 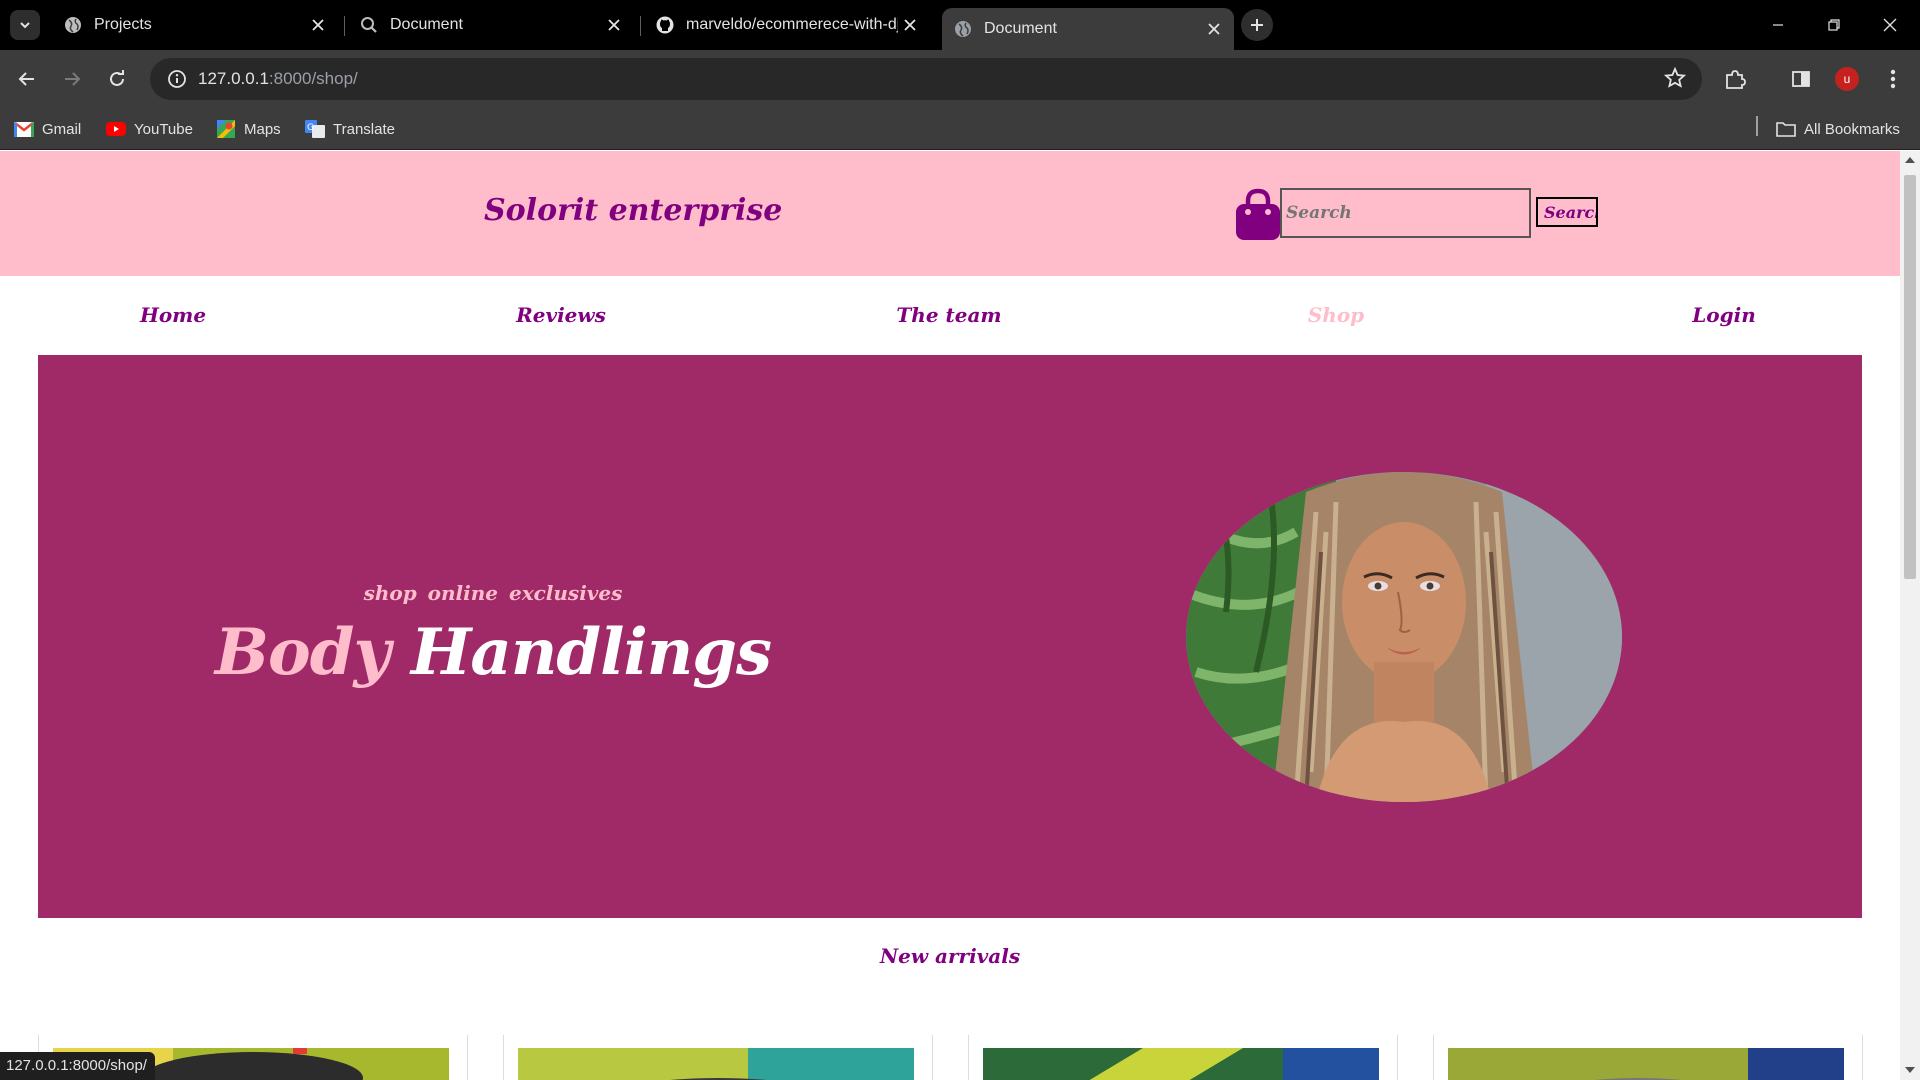 What do you see at coordinates (302, 652) in the screenshot?
I see `hero-title-part1: Body` at bounding box center [302, 652].